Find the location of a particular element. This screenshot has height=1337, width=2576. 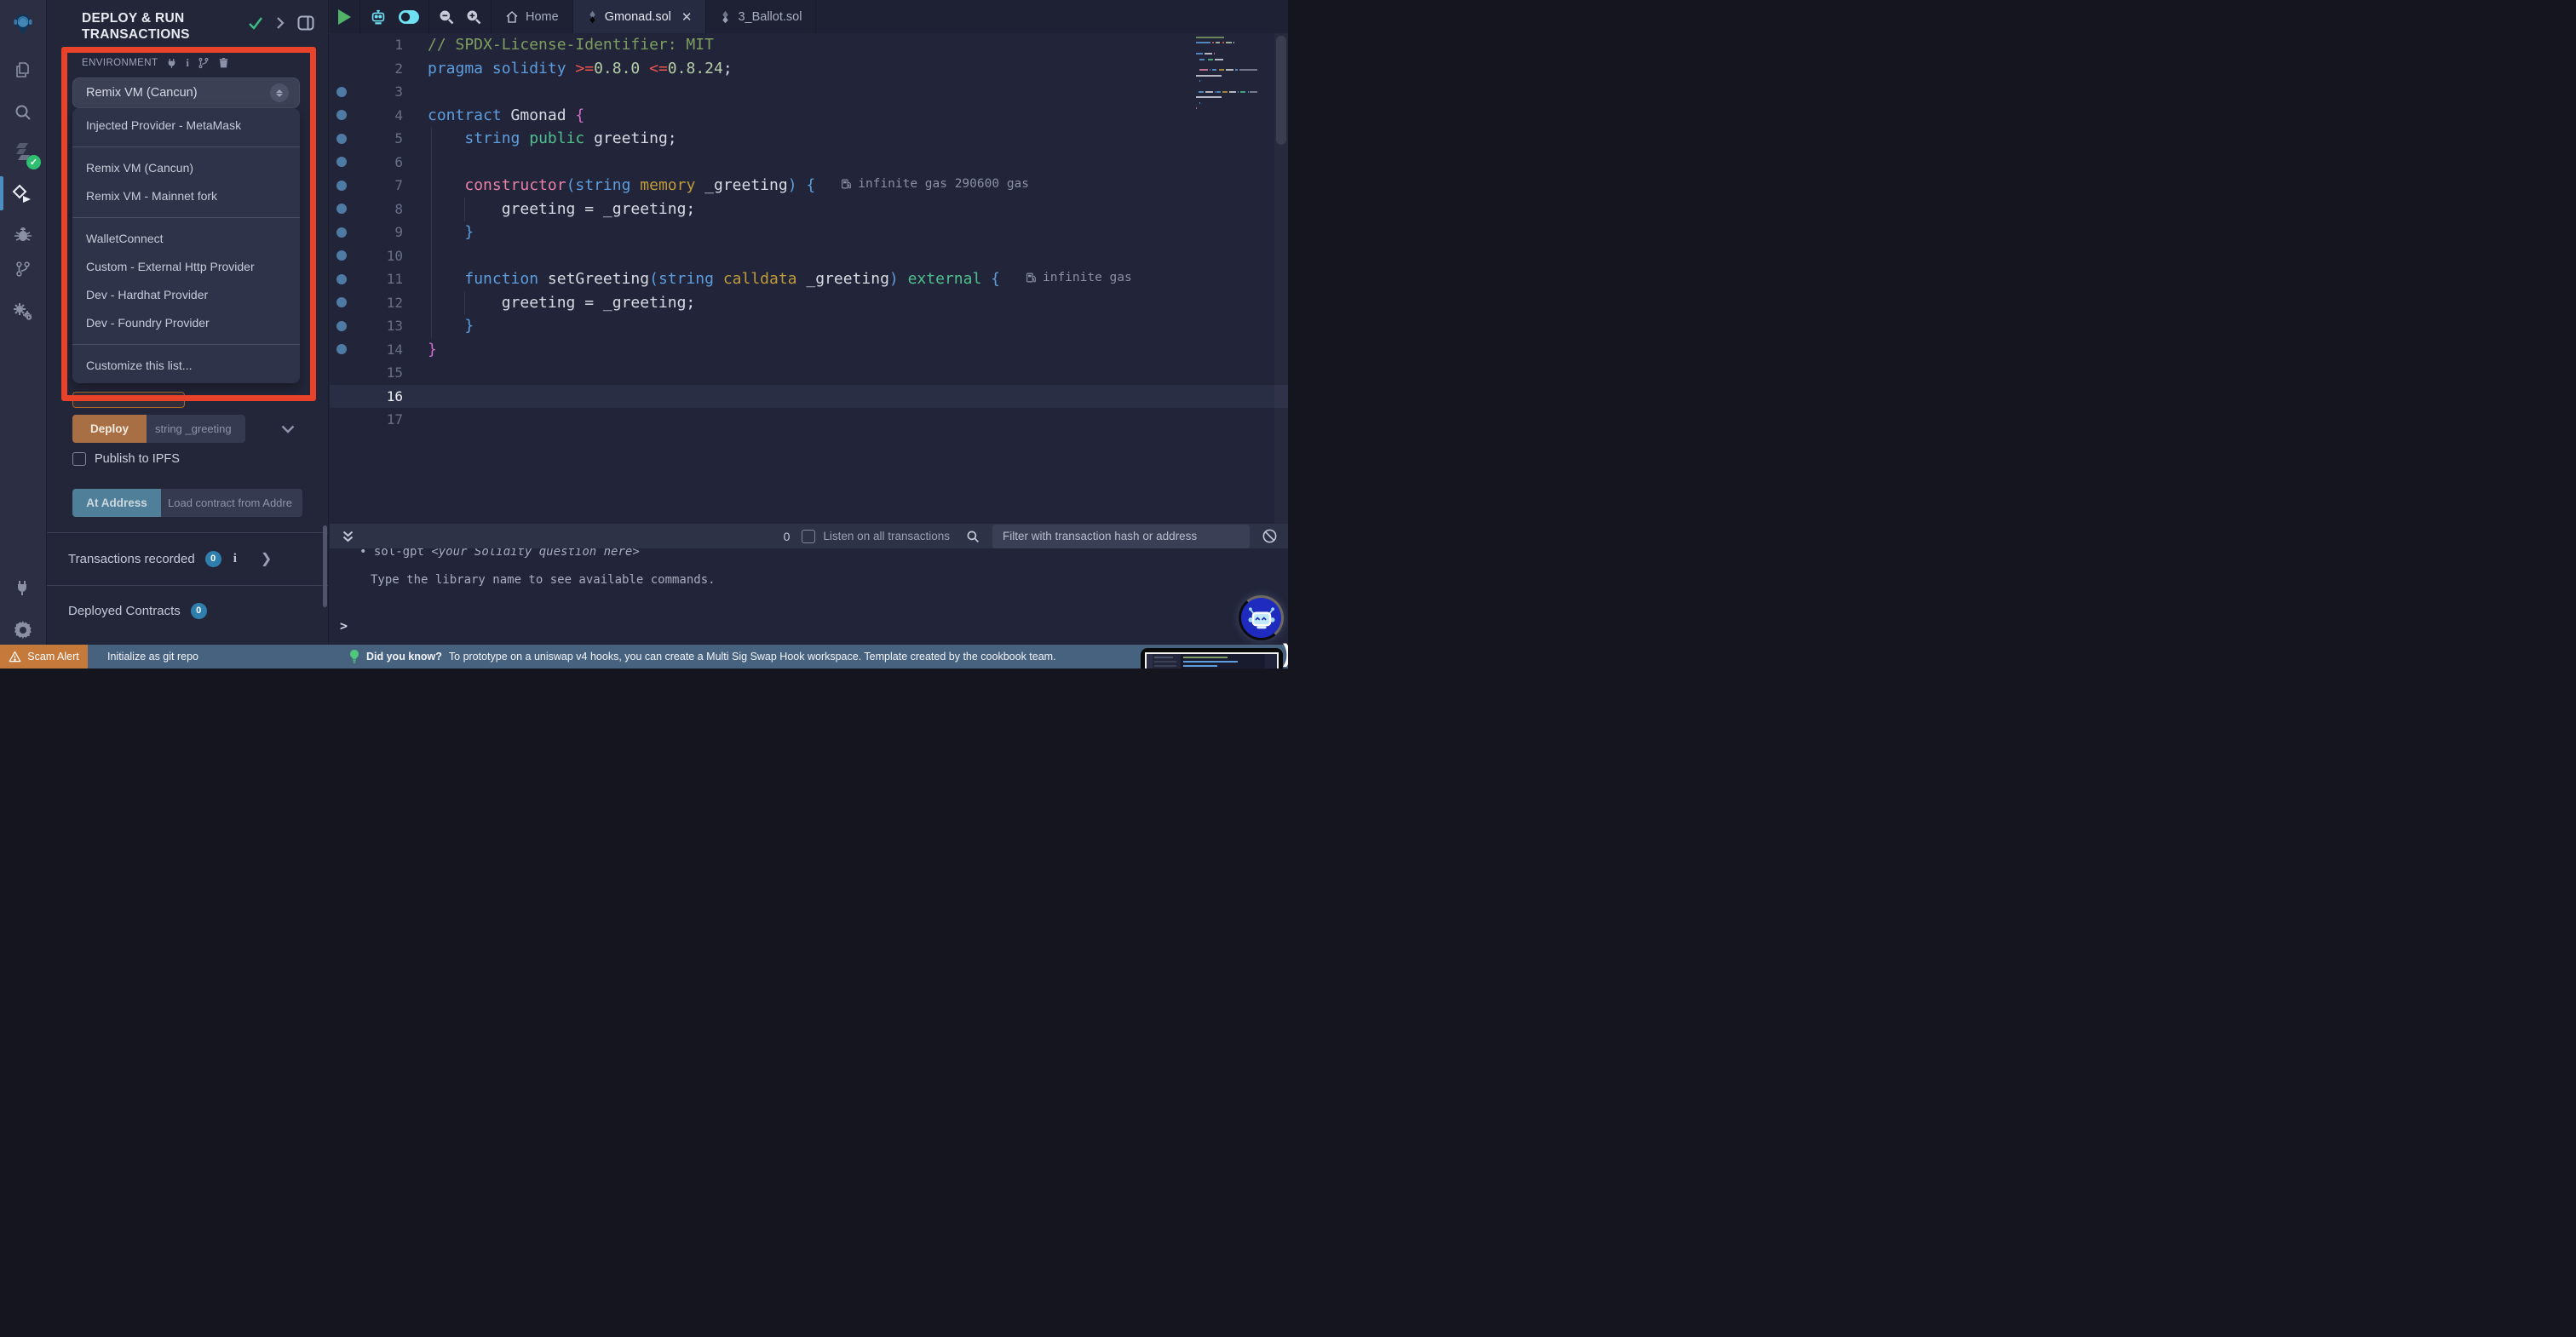

code-text: contract Gmonad { is located at coordinates (507, 115).